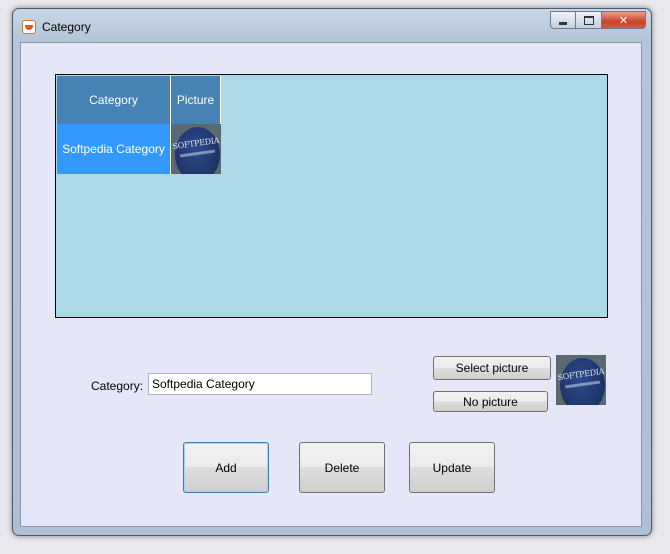  What do you see at coordinates (563, 20) in the screenshot?
I see `minimize-button` at bounding box center [563, 20].